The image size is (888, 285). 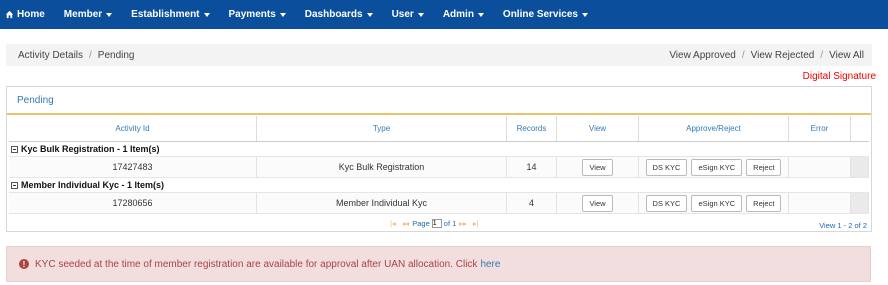 I want to click on digital-signature-link: Digital Signature, so click(x=839, y=76).